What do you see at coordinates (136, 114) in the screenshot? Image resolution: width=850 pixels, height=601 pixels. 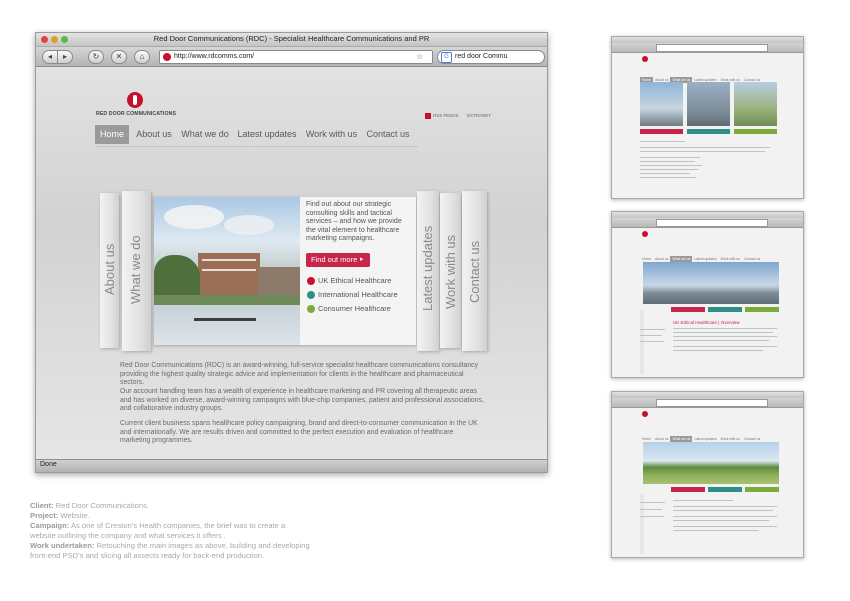 I see `logo-text: RED DOOR COMMUNICATIONS` at bounding box center [136, 114].